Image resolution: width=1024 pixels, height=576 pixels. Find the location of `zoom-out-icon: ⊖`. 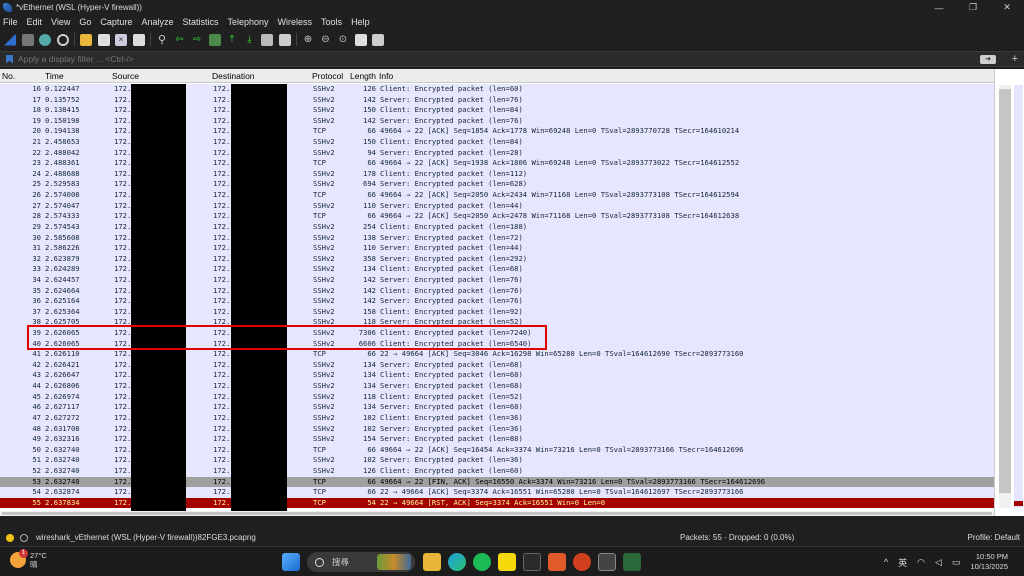

zoom-out-icon: ⊖ is located at coordinates (326, 40).